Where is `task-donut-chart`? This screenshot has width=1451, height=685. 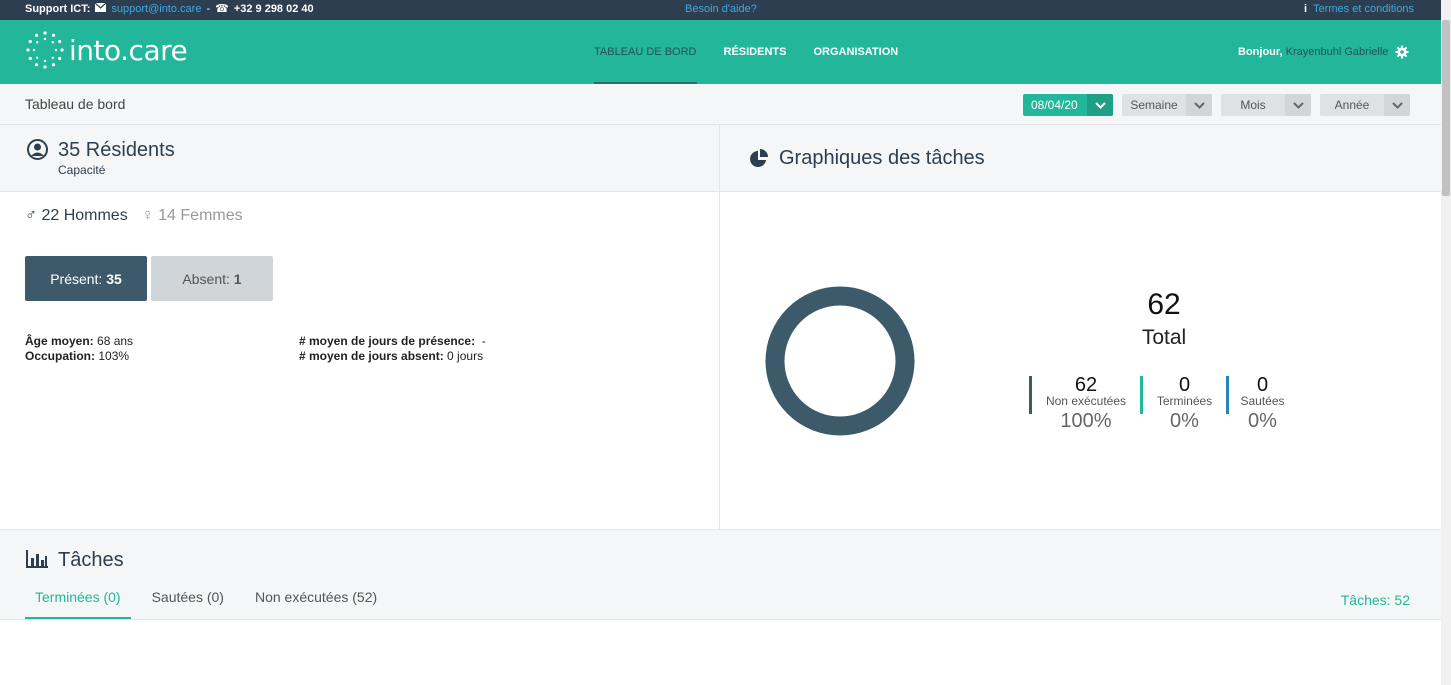
task-donut-chart is located at coordinates (840, 361).